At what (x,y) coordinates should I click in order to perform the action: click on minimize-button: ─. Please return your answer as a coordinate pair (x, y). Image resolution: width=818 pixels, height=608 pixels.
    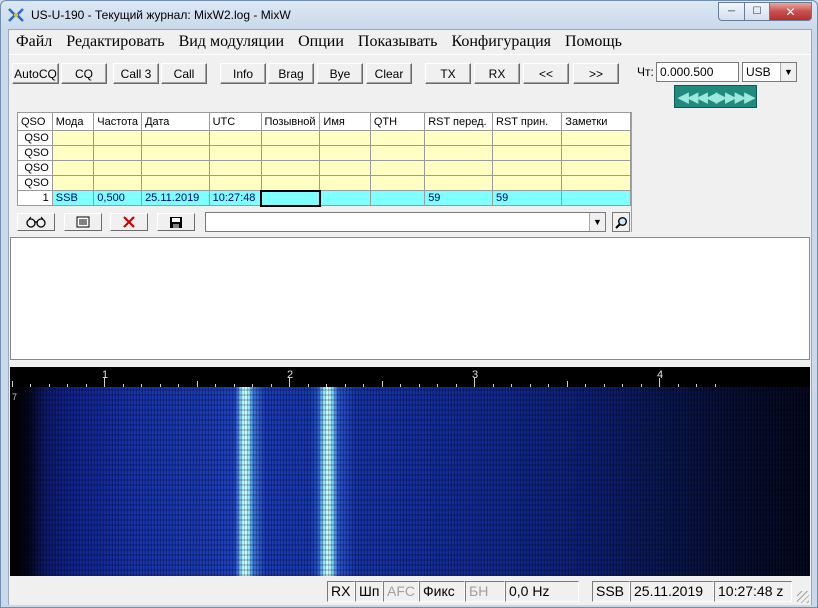
    Looking at the image, I should click on (731, 11).